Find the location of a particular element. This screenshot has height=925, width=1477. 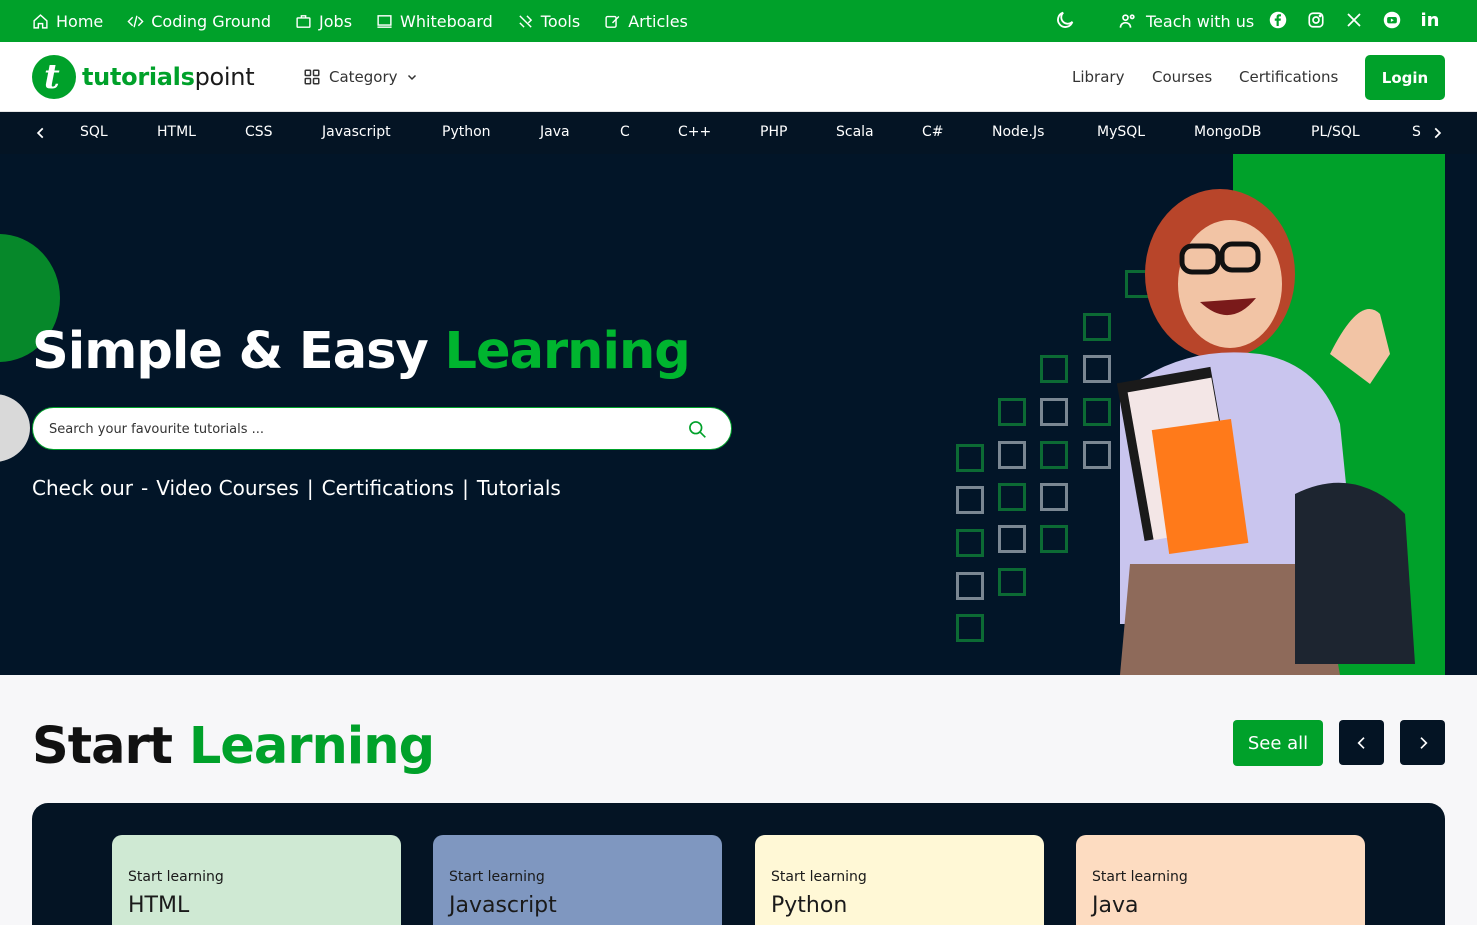

lang-cpp: C++ is located at coordinates (694, 132).